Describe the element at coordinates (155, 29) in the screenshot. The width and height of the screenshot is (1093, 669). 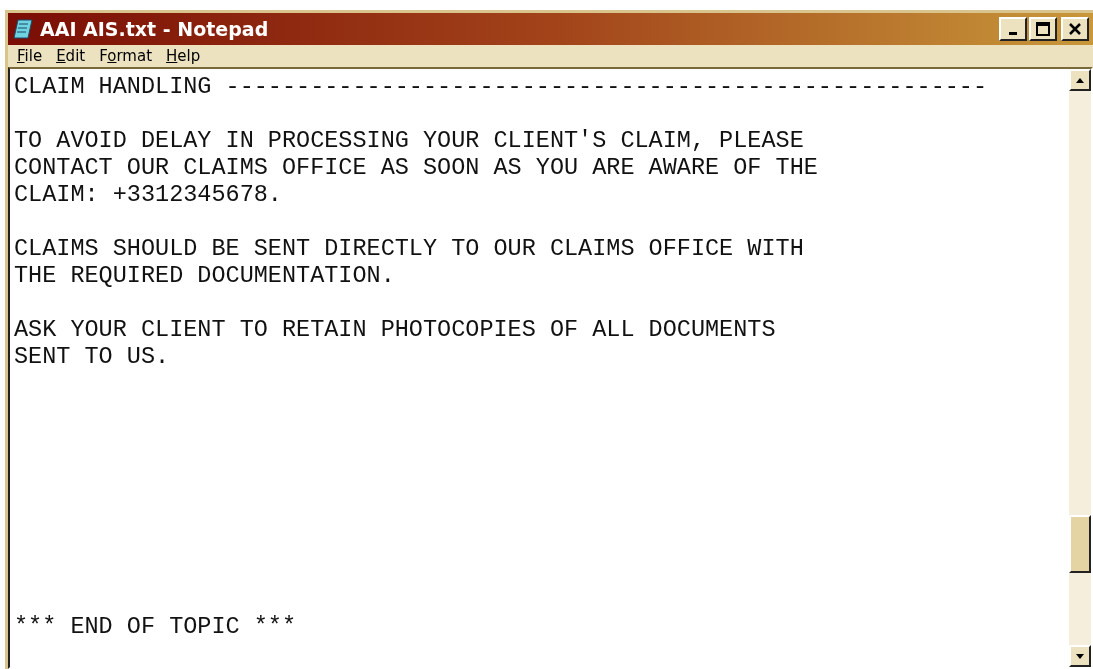
I see `window-title: AAI AIS.txt - Notepad` at that location.